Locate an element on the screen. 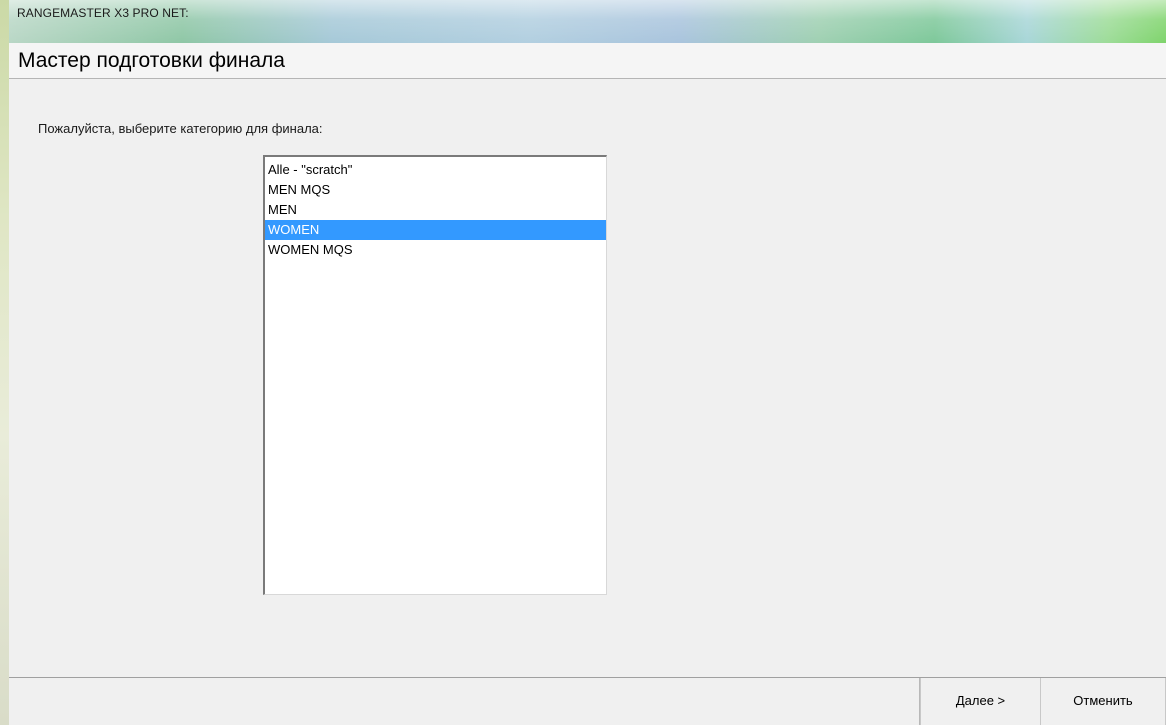 Image resolution: width=1166 pixels, height=725 pixels. window-edge-strip is located at coordinates (4, 362).